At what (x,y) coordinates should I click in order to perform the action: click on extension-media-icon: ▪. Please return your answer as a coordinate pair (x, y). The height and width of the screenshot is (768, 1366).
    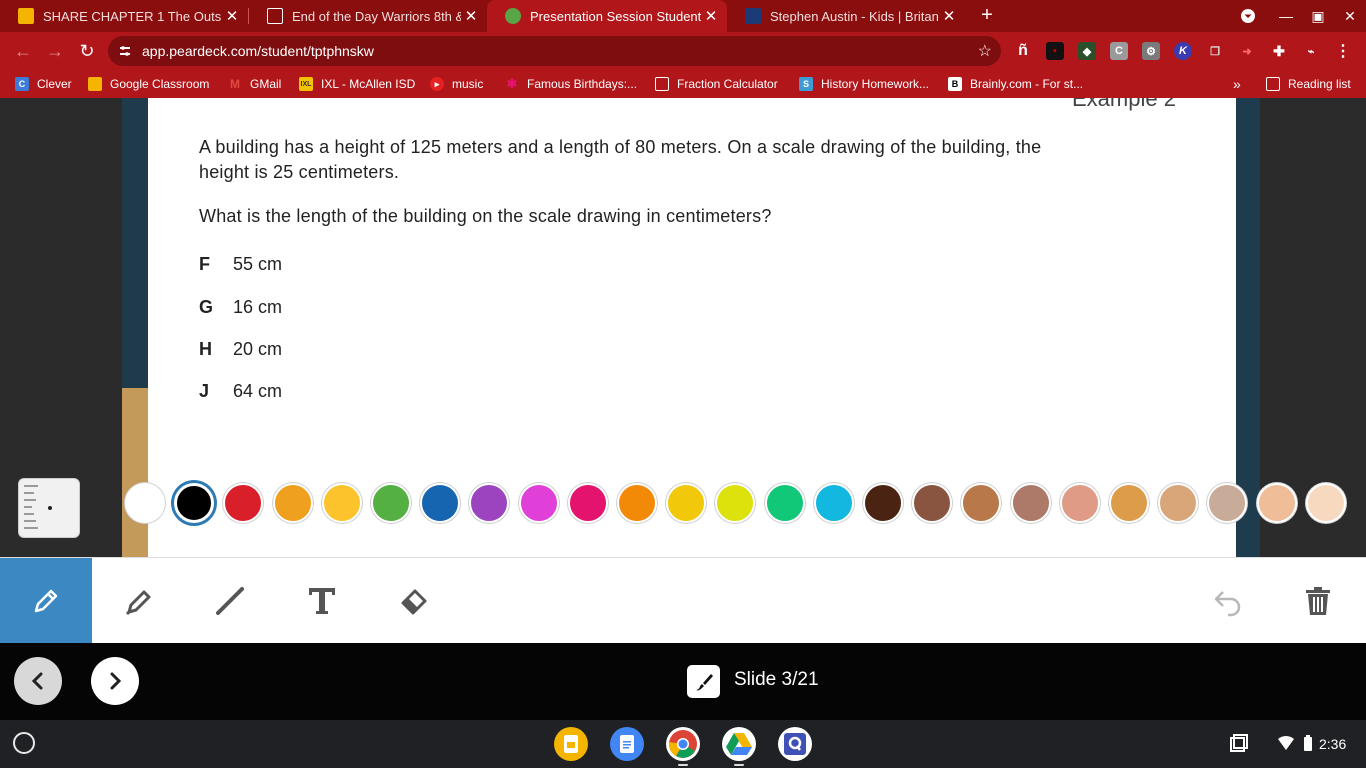
    Looking at the image, I should click on (1055, 51).